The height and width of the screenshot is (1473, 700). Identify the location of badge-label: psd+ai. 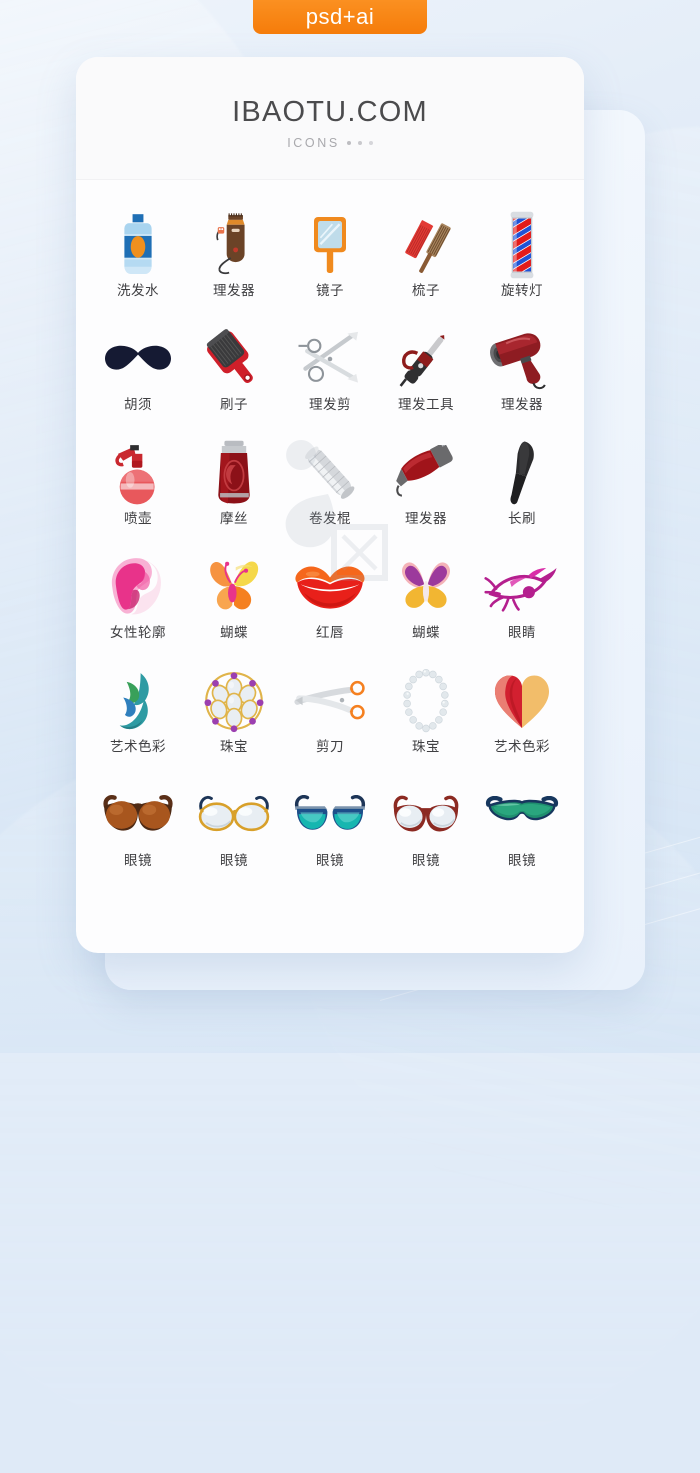
(340, 16).